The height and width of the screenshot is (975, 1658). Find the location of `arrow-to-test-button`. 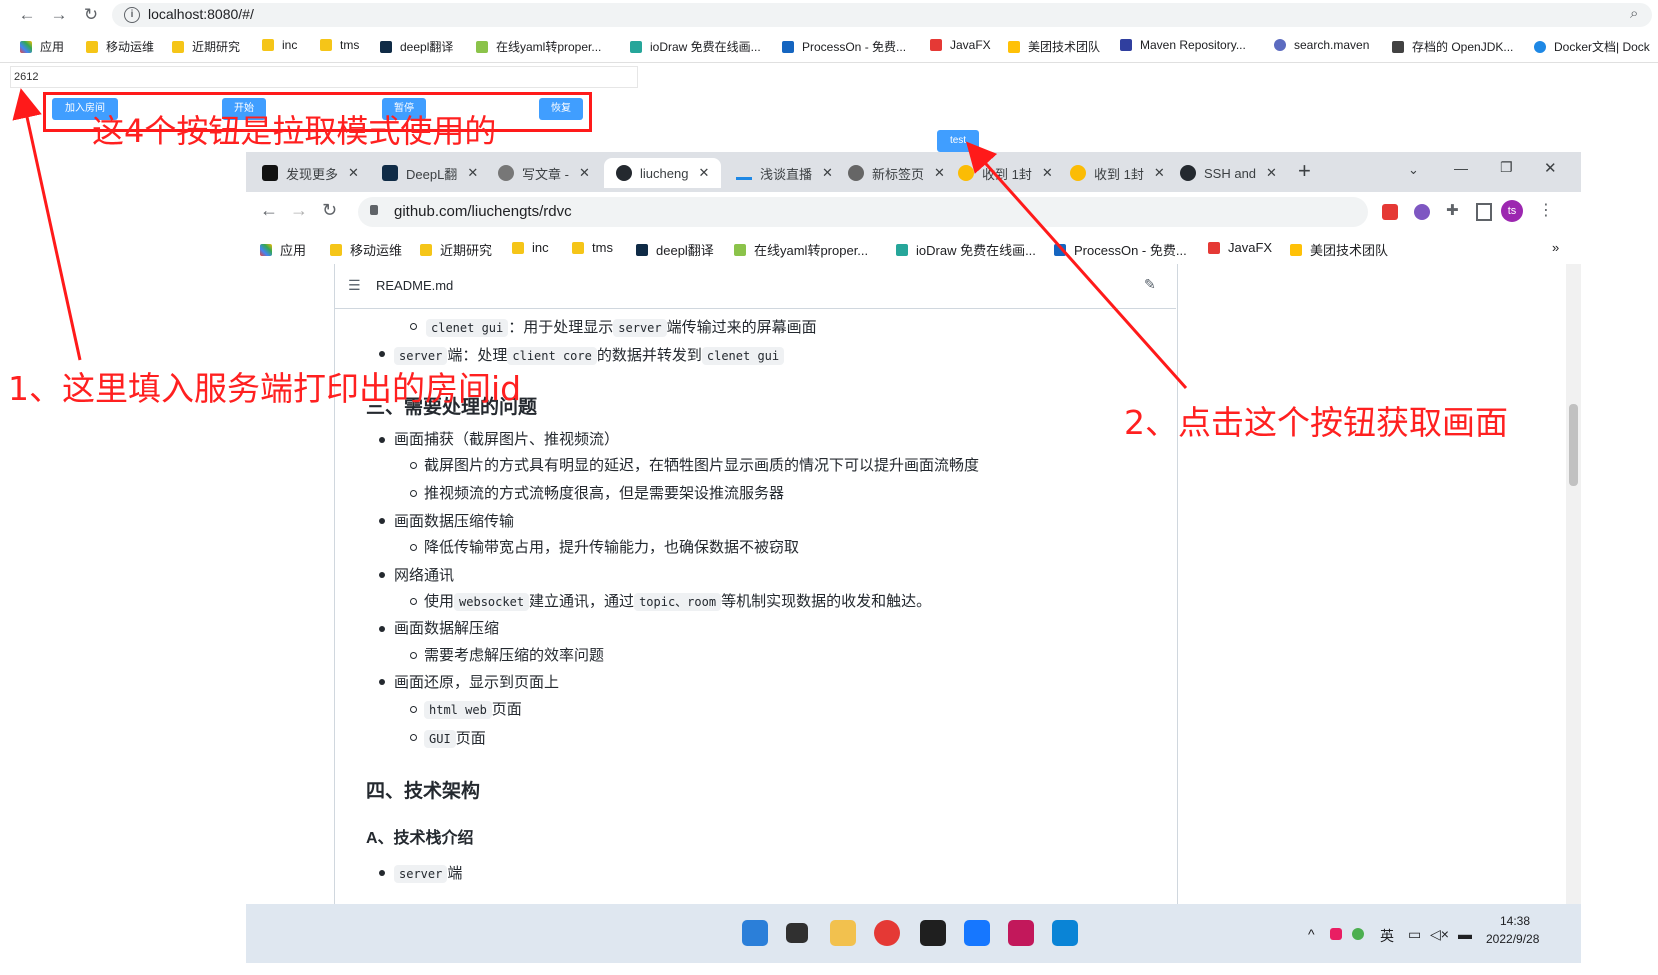

arrow-to-test-button is located at coordinates (1077, 265).